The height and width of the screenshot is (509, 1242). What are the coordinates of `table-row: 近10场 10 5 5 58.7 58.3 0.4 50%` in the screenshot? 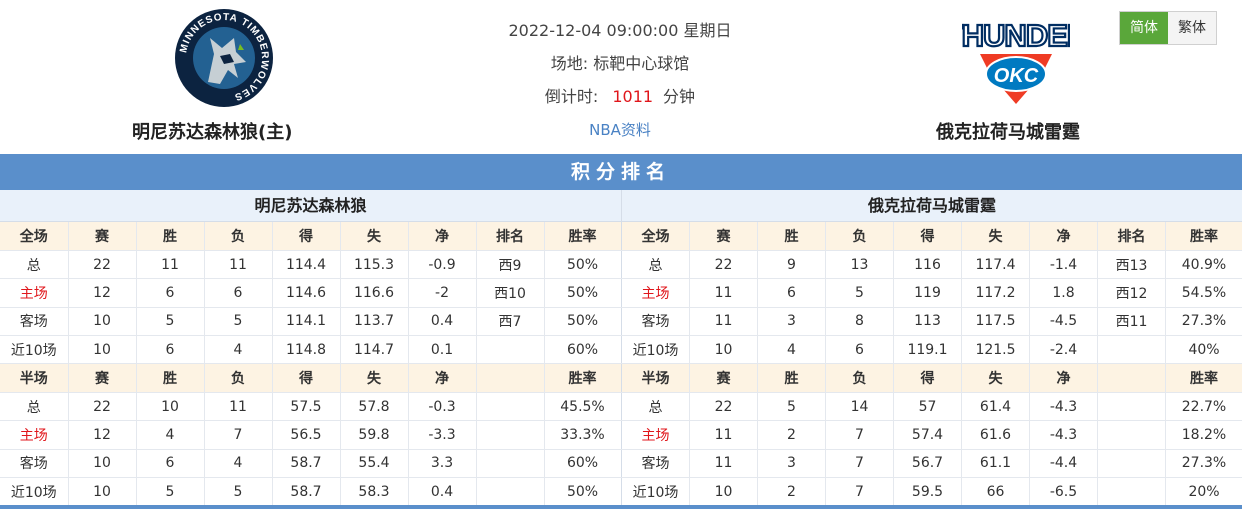 It's located at (311, 492).